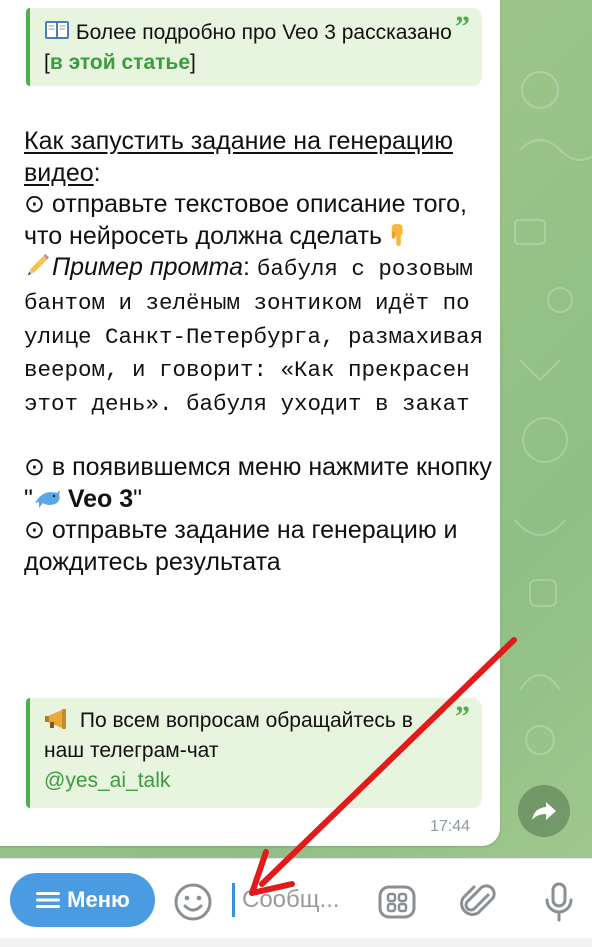 This screenshot has width=592, height=947. I want to click on open-book-icon, so click(57, 30).